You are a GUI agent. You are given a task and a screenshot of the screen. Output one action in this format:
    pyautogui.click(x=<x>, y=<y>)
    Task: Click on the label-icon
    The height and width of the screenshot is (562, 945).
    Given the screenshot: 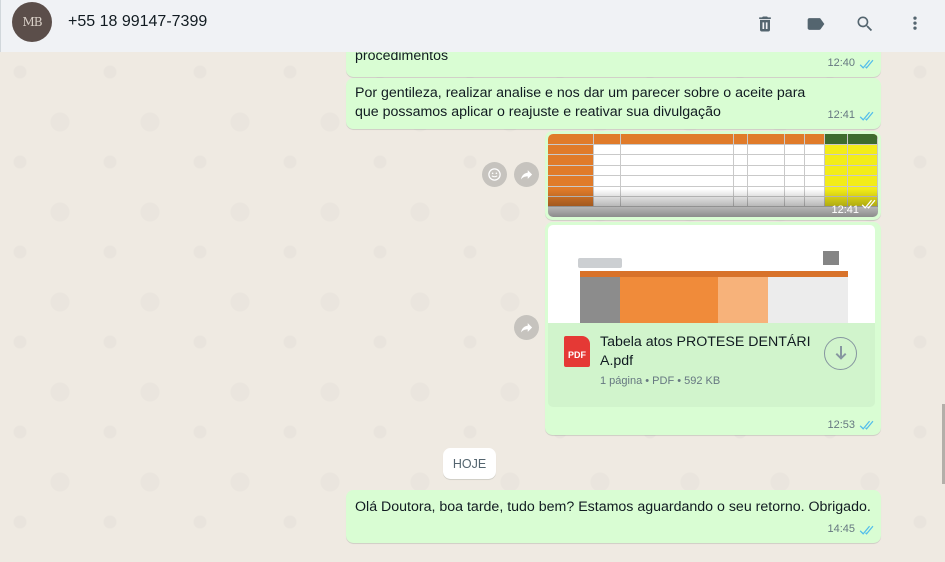 What is the action you would take?
    pyautogui.click(x=816, y=24)
    